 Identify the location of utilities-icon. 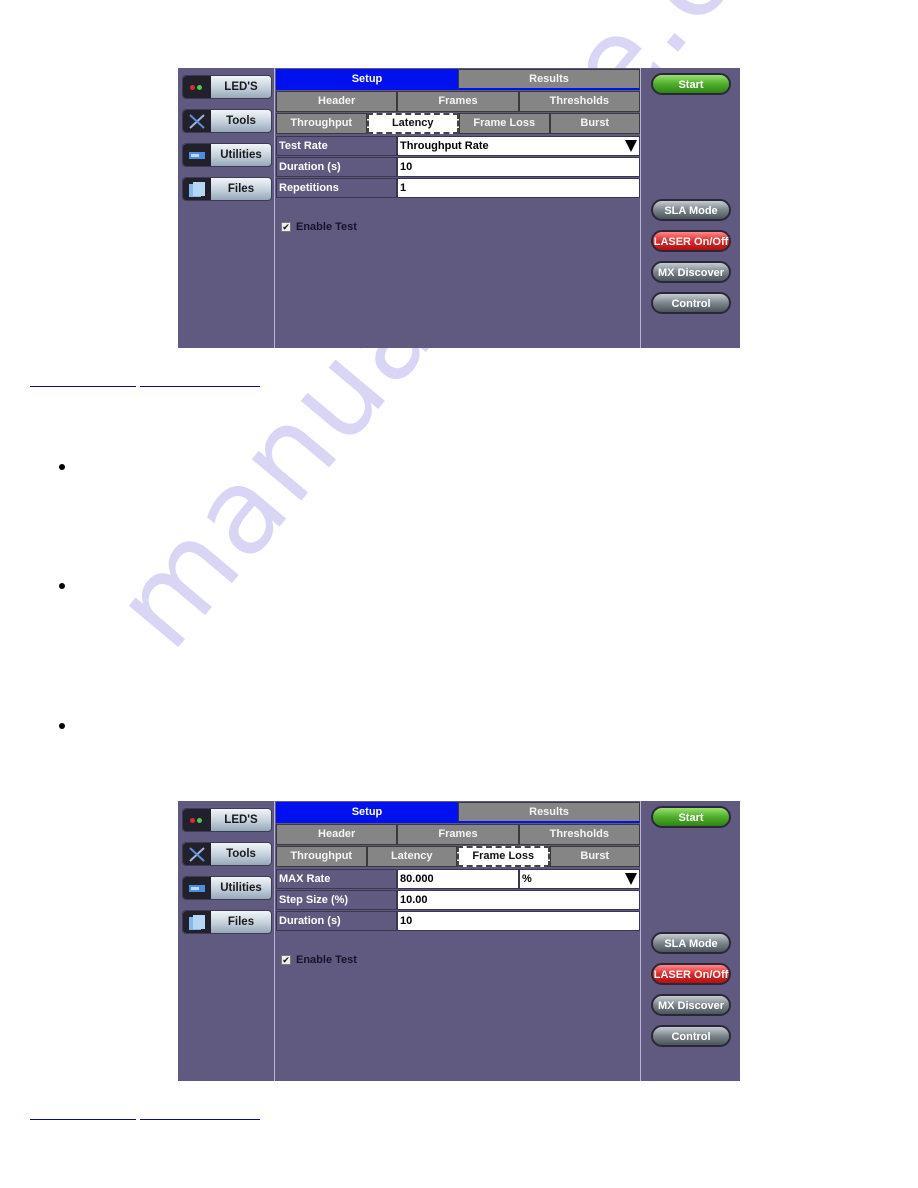
(197, 888).